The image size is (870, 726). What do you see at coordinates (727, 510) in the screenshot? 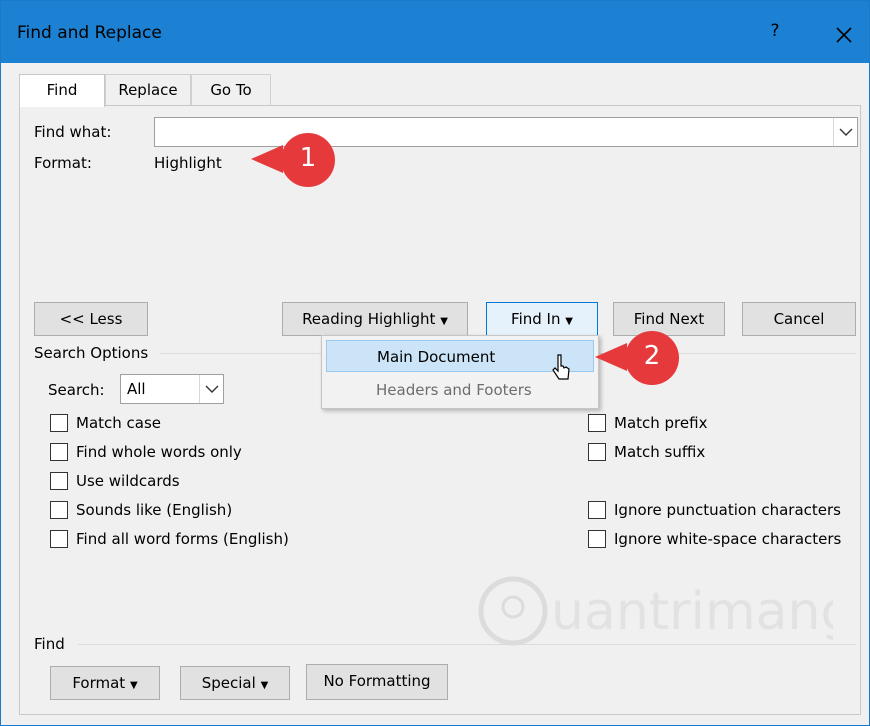
I see `ignore-punctuation-label: Ignore punctuation characters` at bounding box center [727, 510].